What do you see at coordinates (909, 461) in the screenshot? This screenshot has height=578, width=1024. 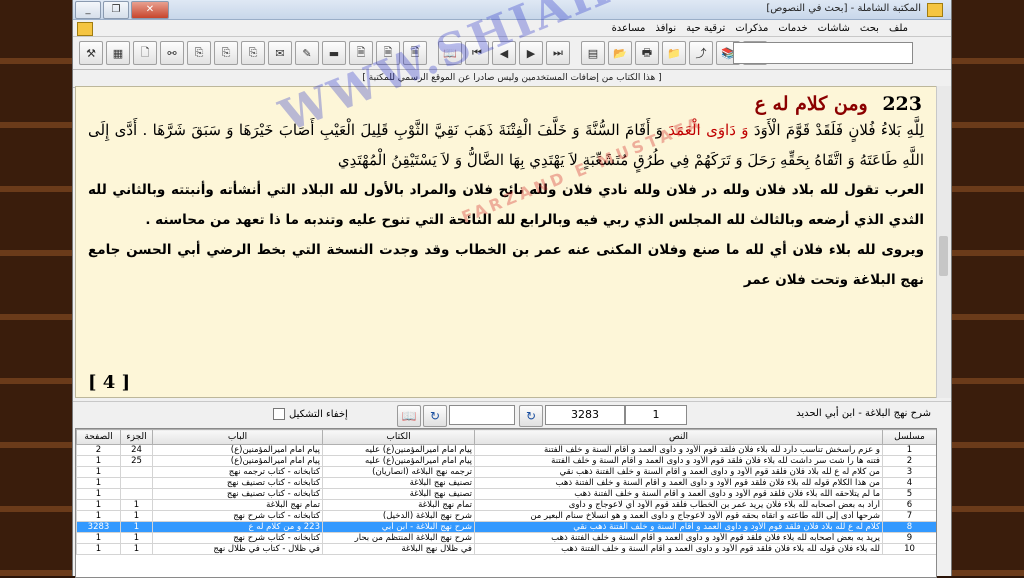 I see `cell-n: 2` at bounding box center [909, 461].